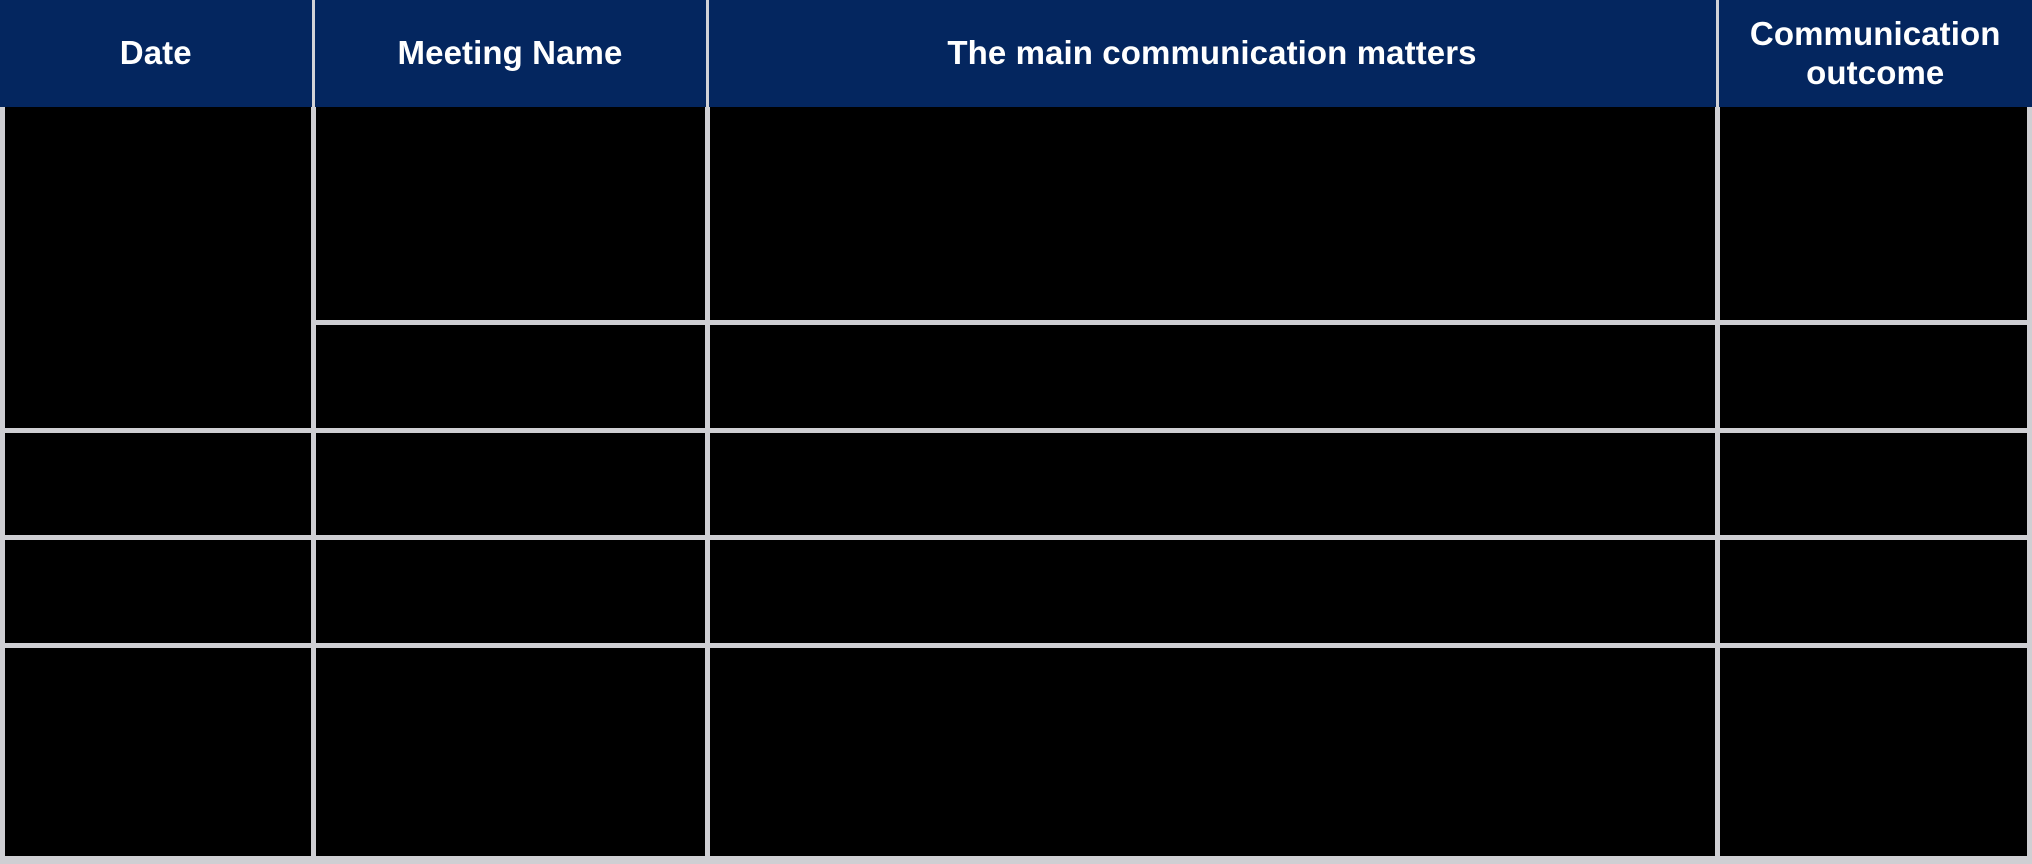  I want to click on cell-meeting-name-row3, so click(510, 483).